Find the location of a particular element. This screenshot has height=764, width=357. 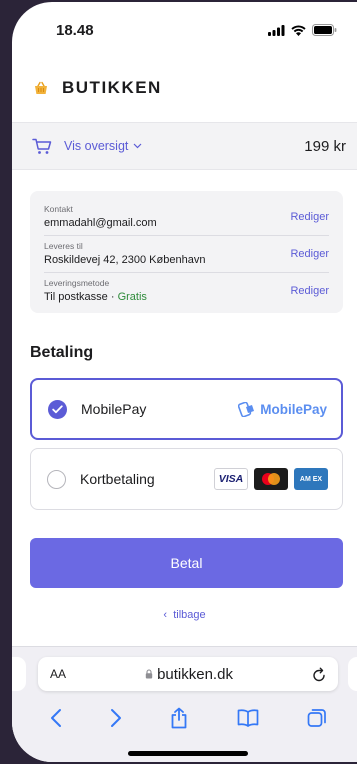

method-price: Gratis is located at coordinates (132, 297).